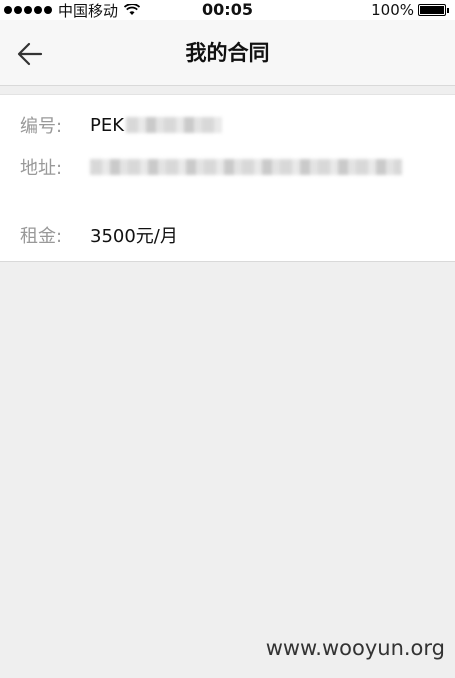 Image resolution: width=455 pixels, height=678 pixels. What do you see at coordinates (134, 236) in the screenshot?
I see `rent-value: 3500元/月` at bounding box center [134, 236].